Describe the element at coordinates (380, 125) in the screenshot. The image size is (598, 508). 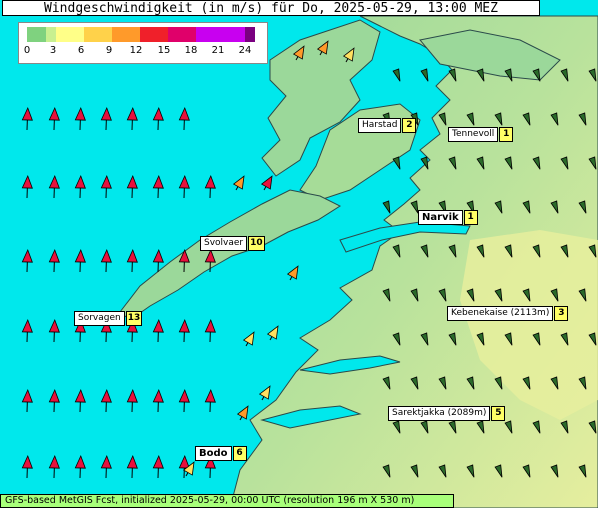
I see `location-name: Harstad` at that location.